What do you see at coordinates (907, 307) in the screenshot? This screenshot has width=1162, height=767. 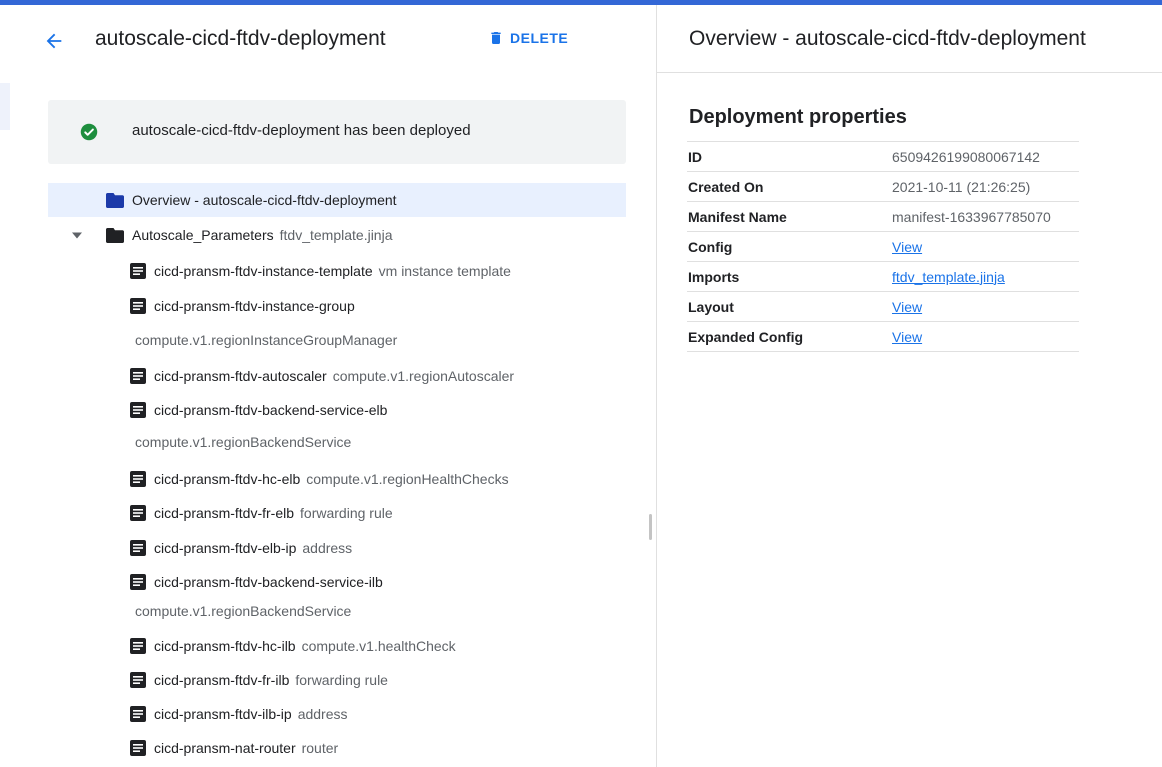 I see `layout-view-link: View` at bounding box center [907, 307].